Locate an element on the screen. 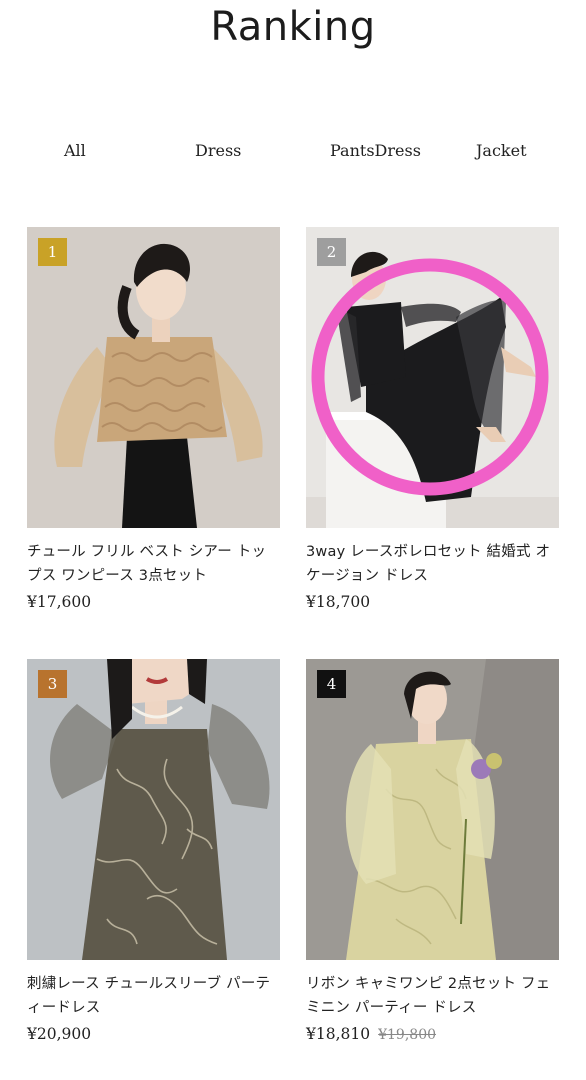  product-1-image: 1 is located at coordinates (153, 377).